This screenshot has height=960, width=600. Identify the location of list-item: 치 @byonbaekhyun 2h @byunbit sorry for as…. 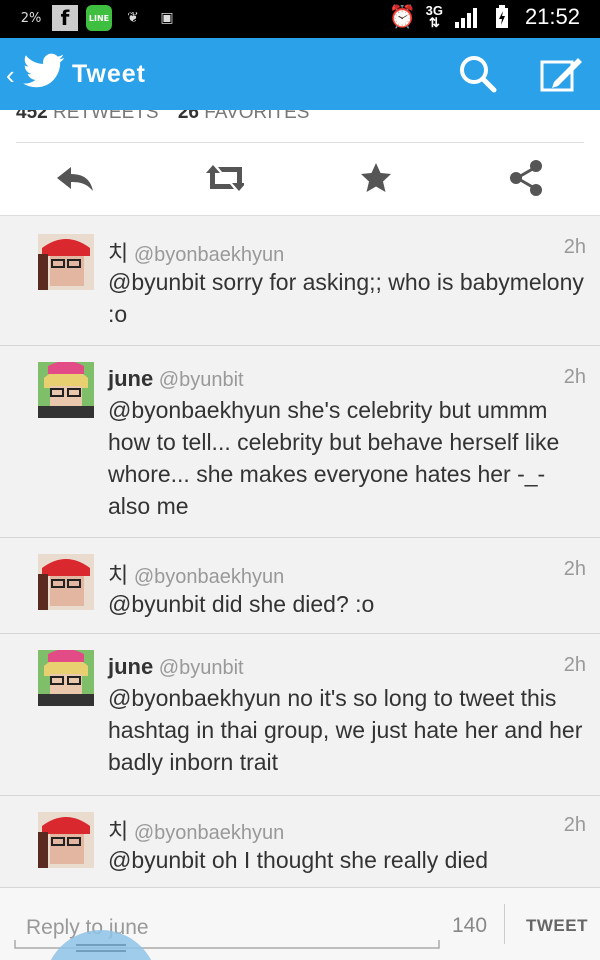
(300, 281).